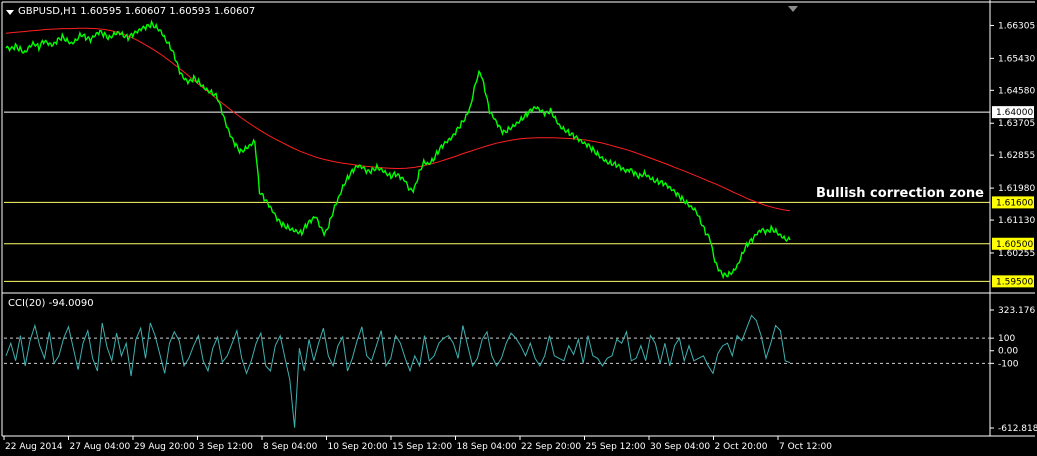 Image resolution: width=1037 pixels, height=456 pixels. Describe the element at coordinates (741, 447) in the screenshot. I see `time-tick-label: 2 Oct 20:00` at that location.